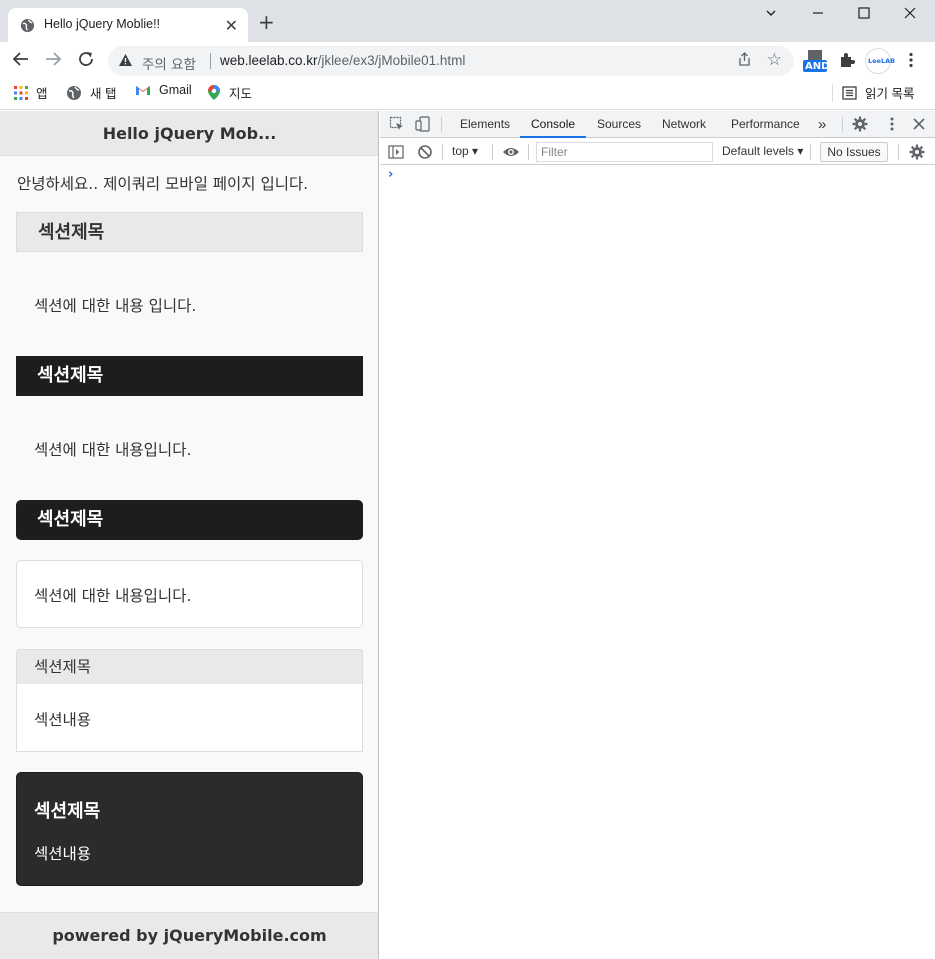  I want to click on context-value: top, so click(460, 151).